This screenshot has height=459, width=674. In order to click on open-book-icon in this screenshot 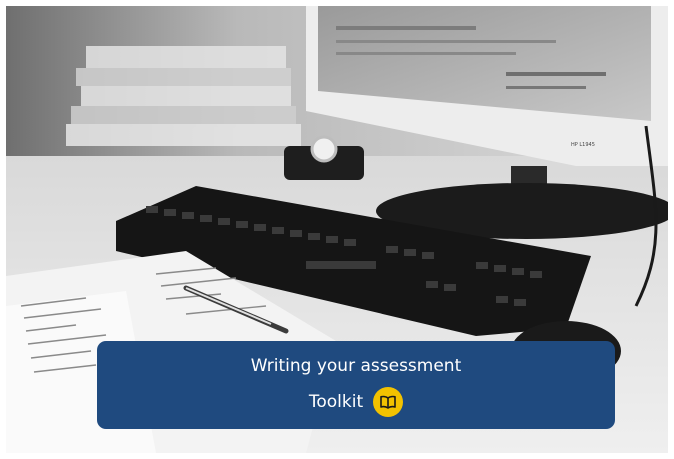, I will do `click(388, 402)`.